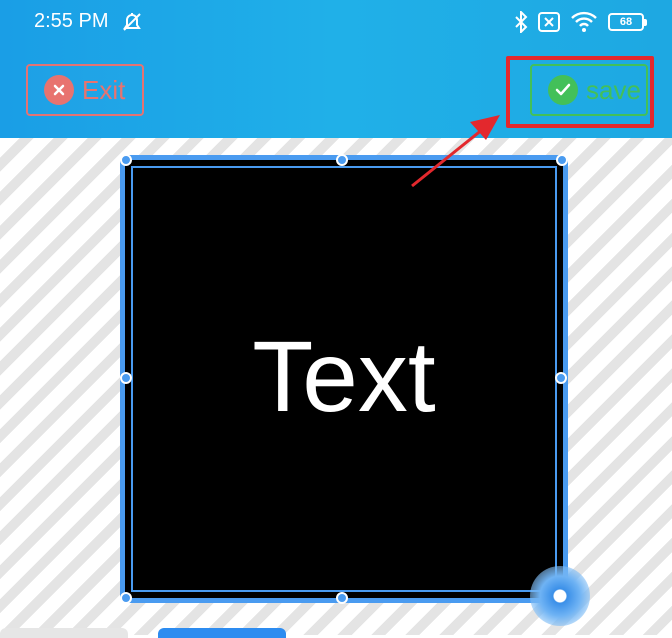 The width and height of the screenshot is (672, 638). What do you see at coordinates (584, 21) in the screenshot?
I see `wifi-icon` at bounding box center [584, 21].